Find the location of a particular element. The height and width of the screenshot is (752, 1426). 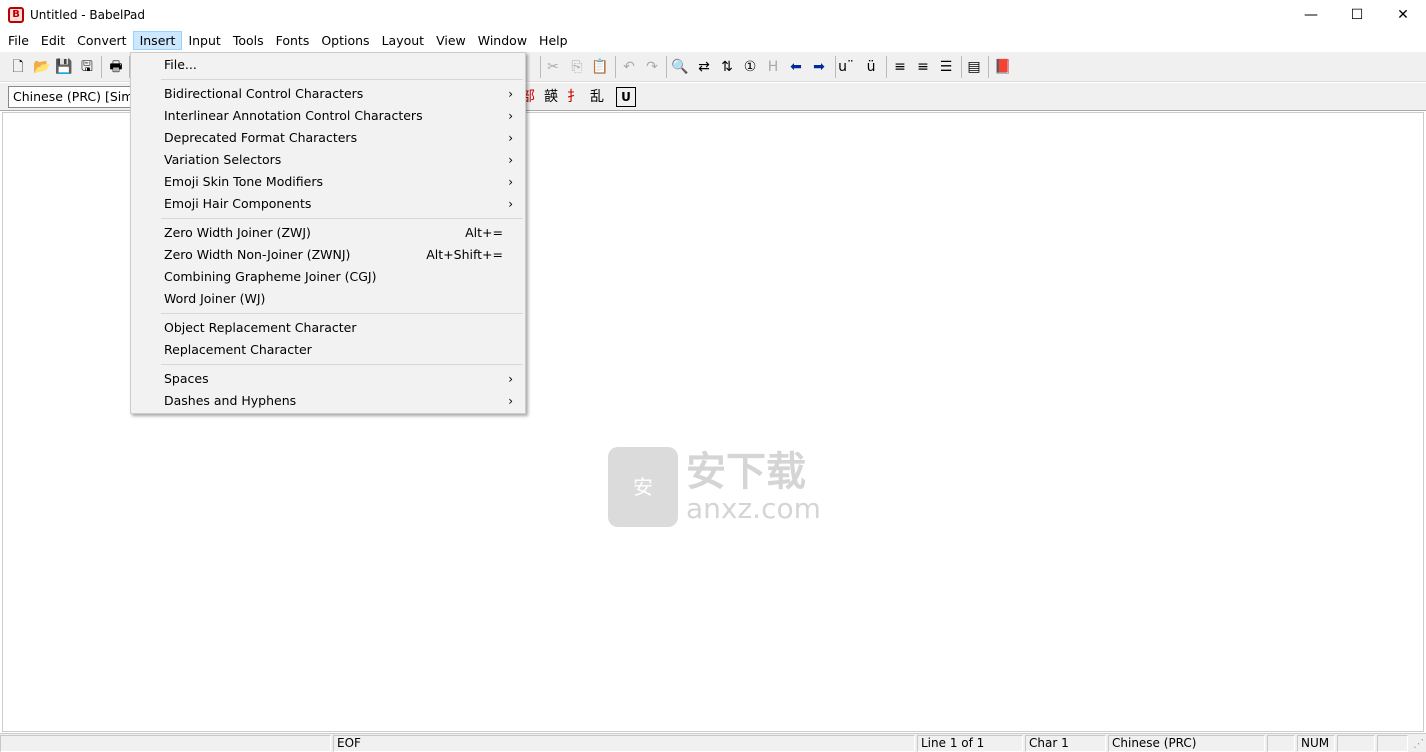

status-panel: Line 1 of 1 is located at coordinates (970, 743).